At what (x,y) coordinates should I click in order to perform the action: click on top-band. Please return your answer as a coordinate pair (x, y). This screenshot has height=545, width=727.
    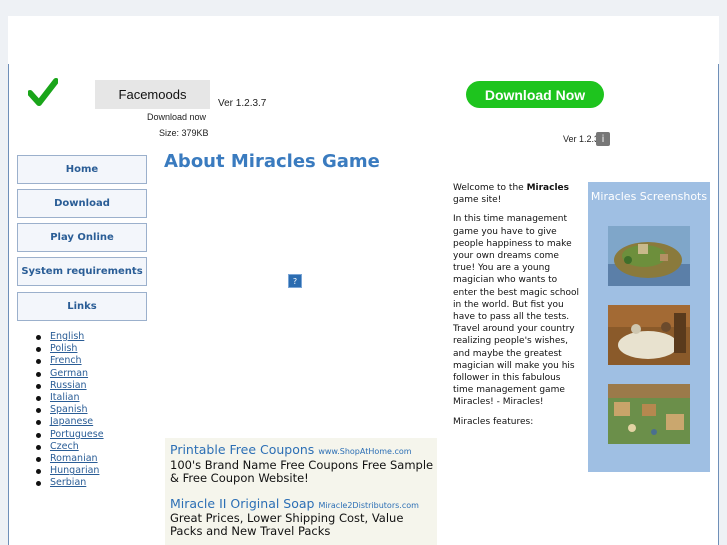
    Looking at the image, I should click on (363, 8).